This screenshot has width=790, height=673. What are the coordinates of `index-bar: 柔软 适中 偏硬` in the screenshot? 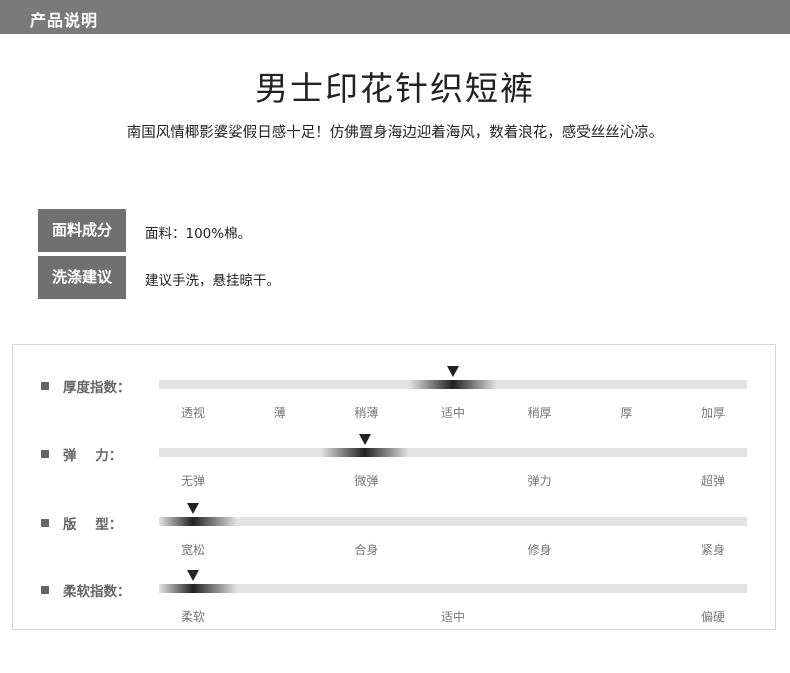 It's located at (453, 597).